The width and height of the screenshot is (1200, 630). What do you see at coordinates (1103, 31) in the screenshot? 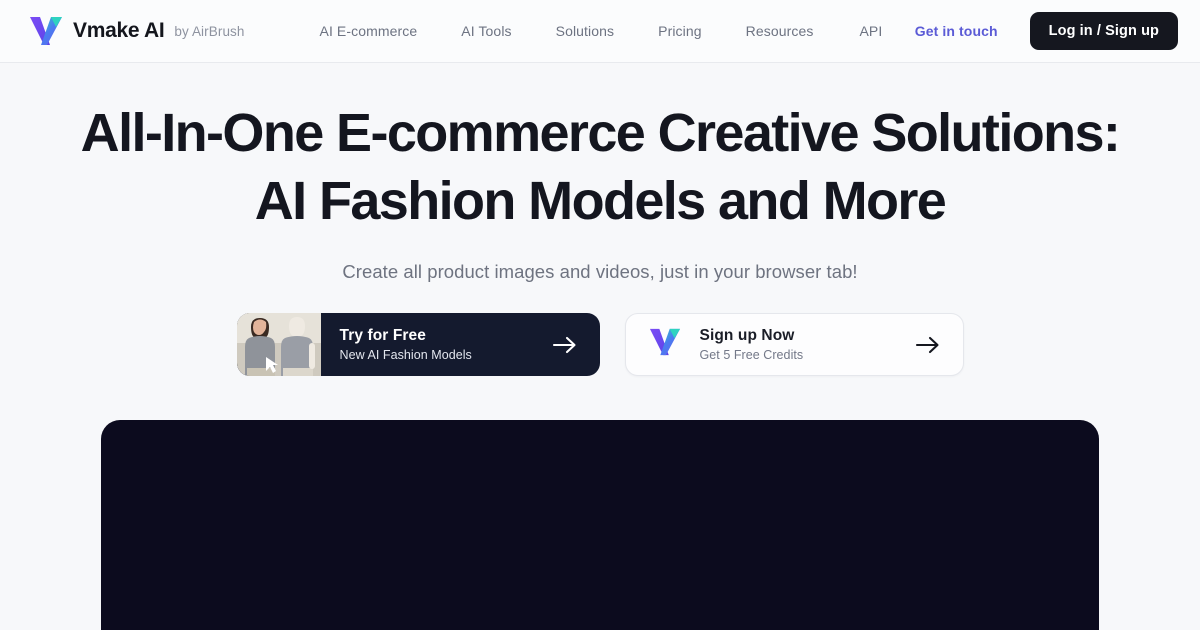
I see `login-signup-button: Log in / Sign up` at bounding box center [1103, 31].